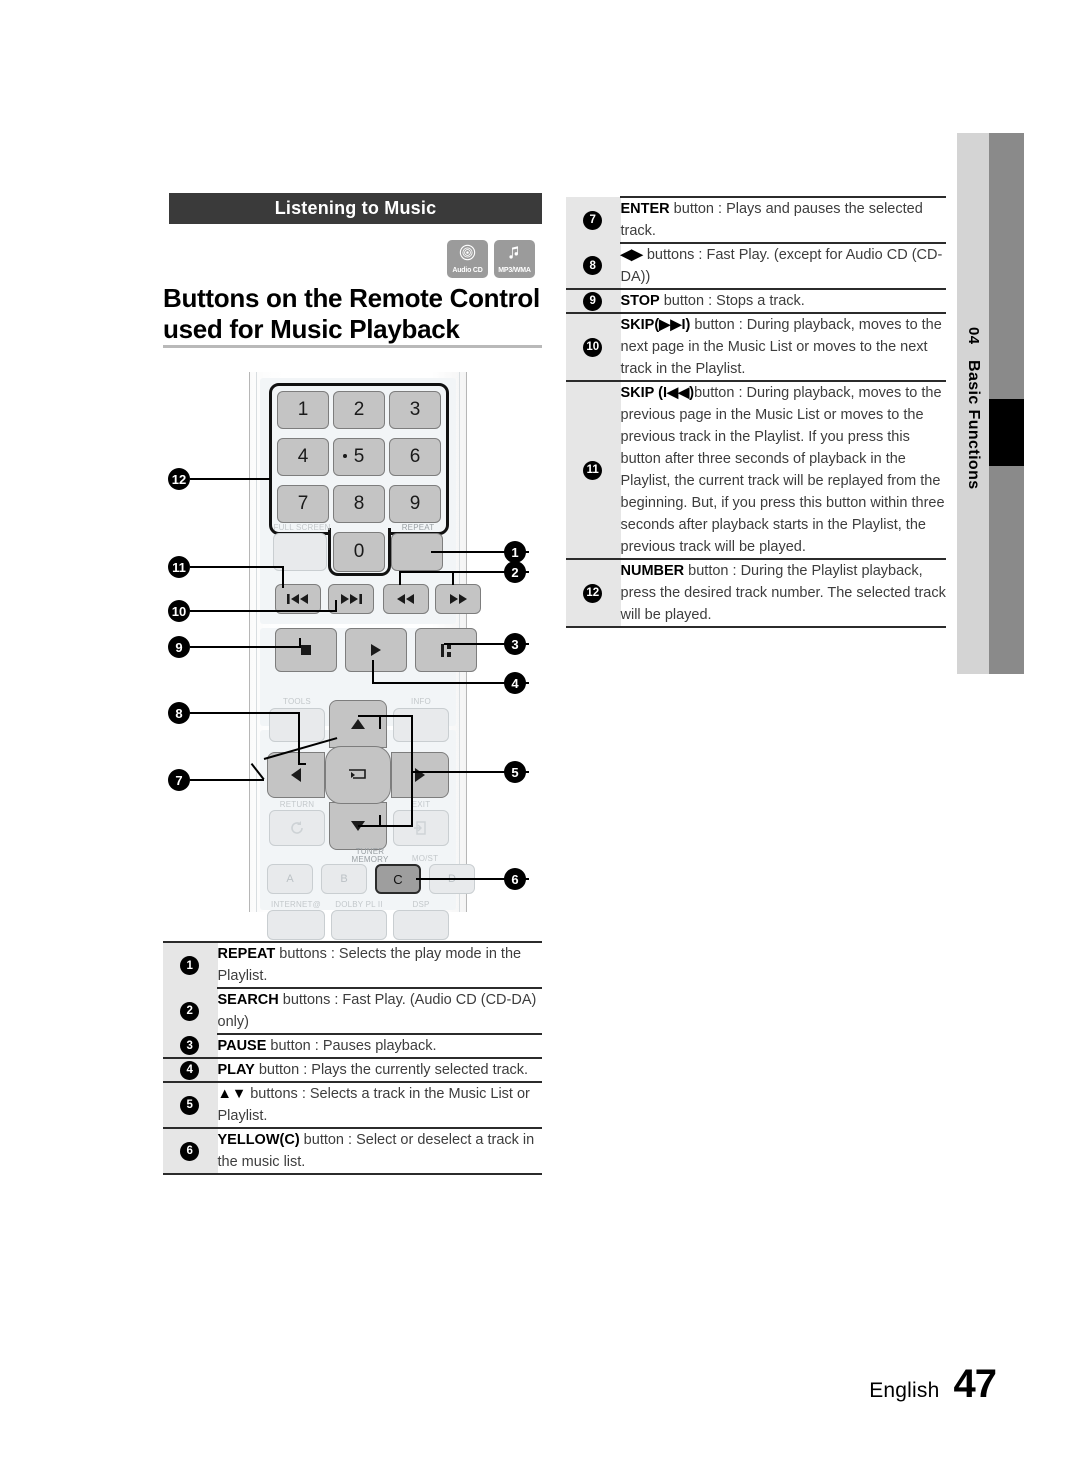 The image size is (1080, 1479). What do you see at coordinates (415, 504) in the screenshot?
I see `remote-key-9: 9` at bounding box center [415, 504].